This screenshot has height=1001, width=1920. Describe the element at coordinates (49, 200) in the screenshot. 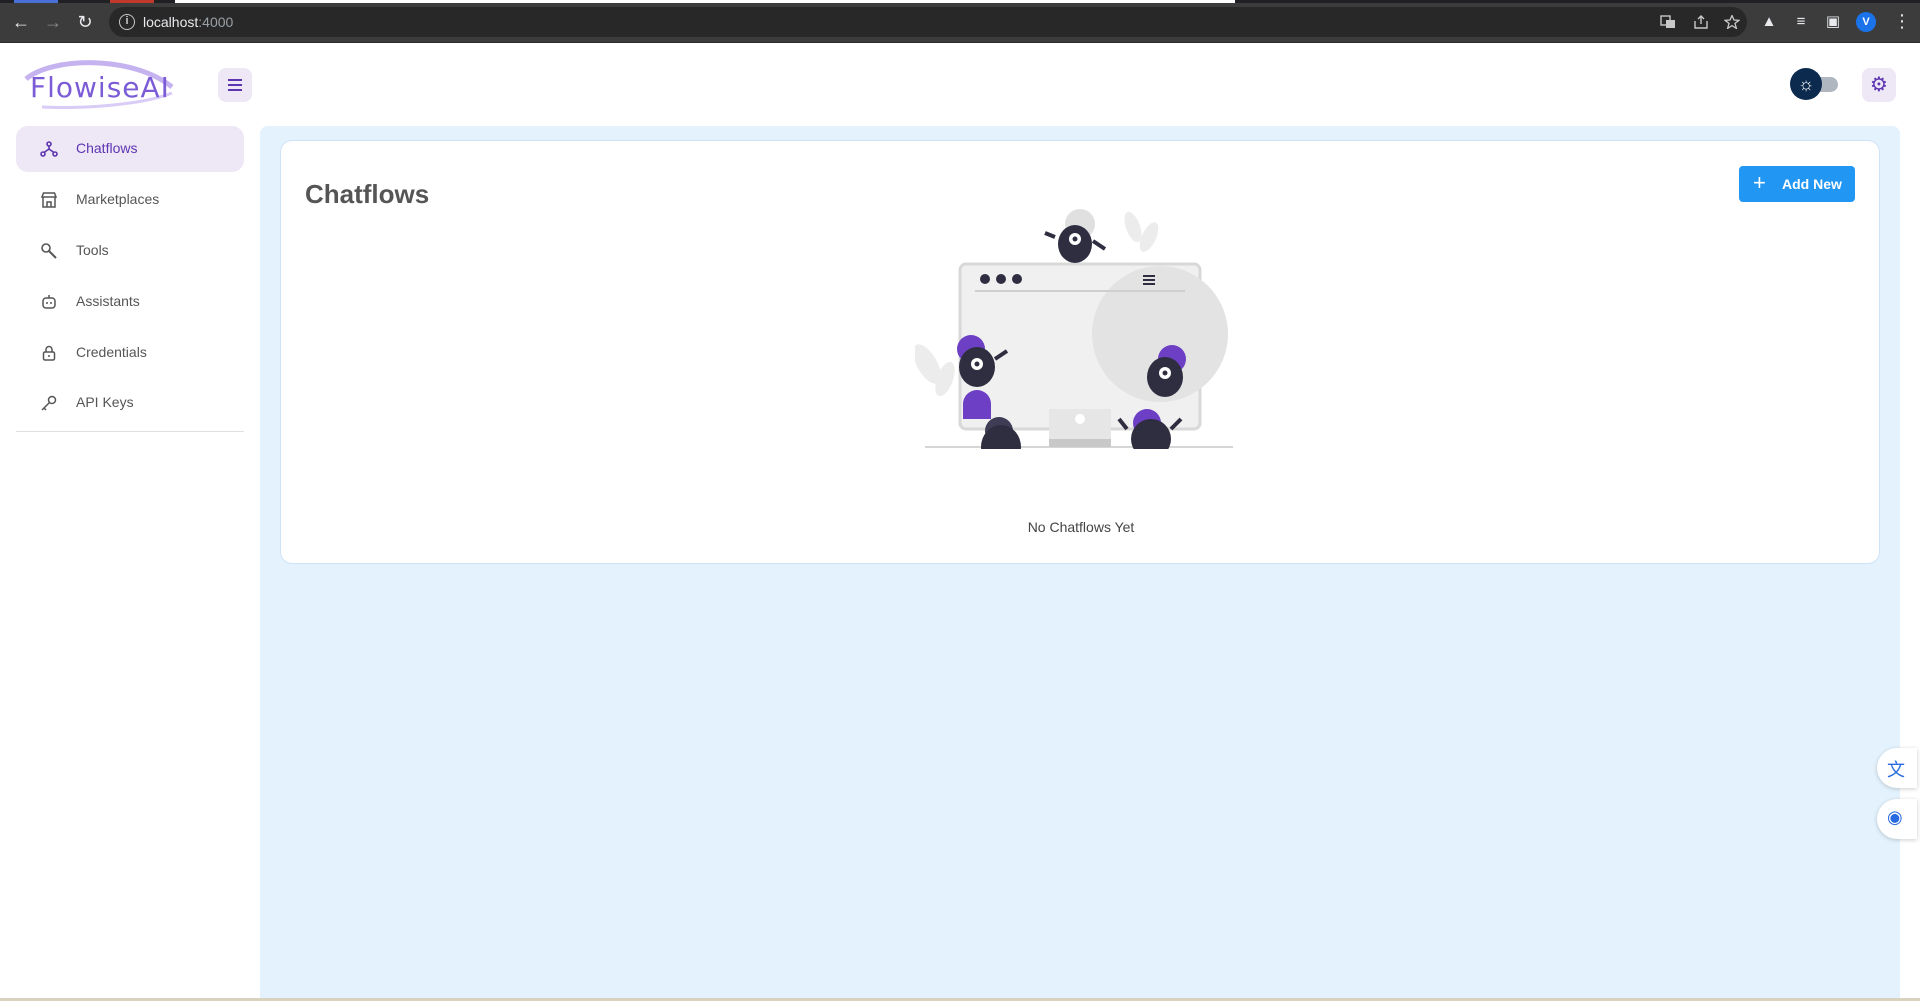

I see `marketplace-icon` at that location.